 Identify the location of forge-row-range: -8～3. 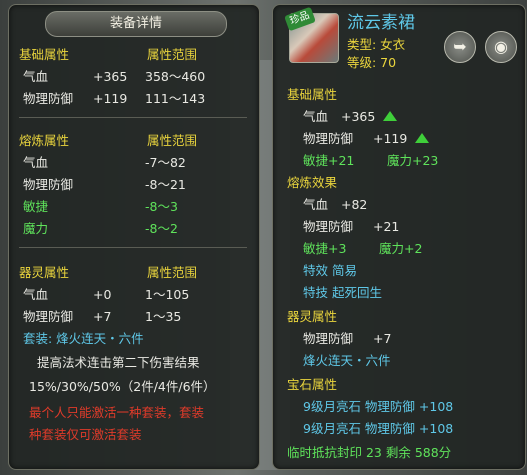
(161, 206).